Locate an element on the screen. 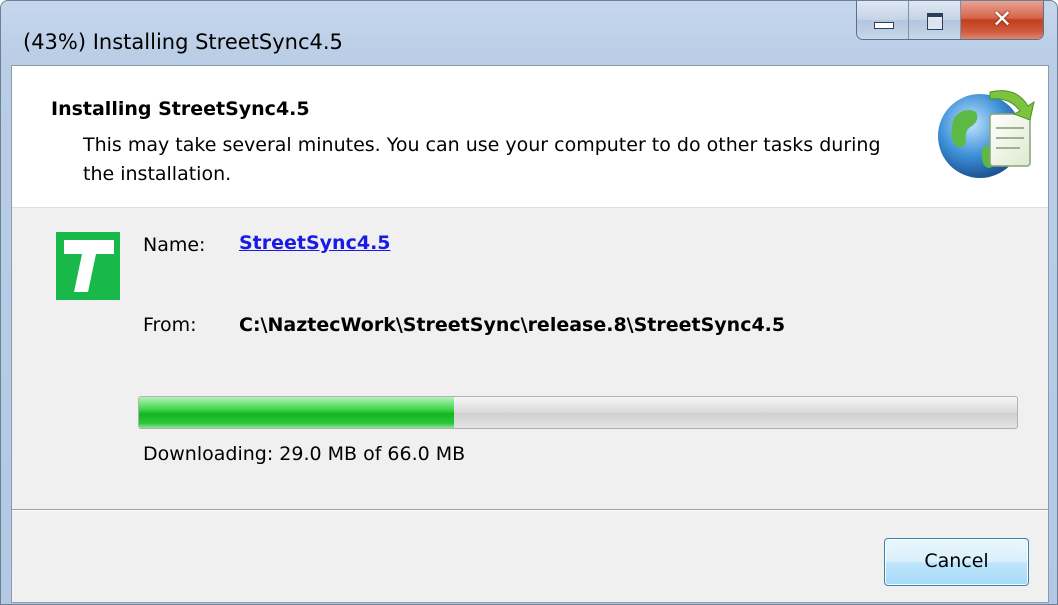  name-label: Name: is located at coordinates (174, 245).